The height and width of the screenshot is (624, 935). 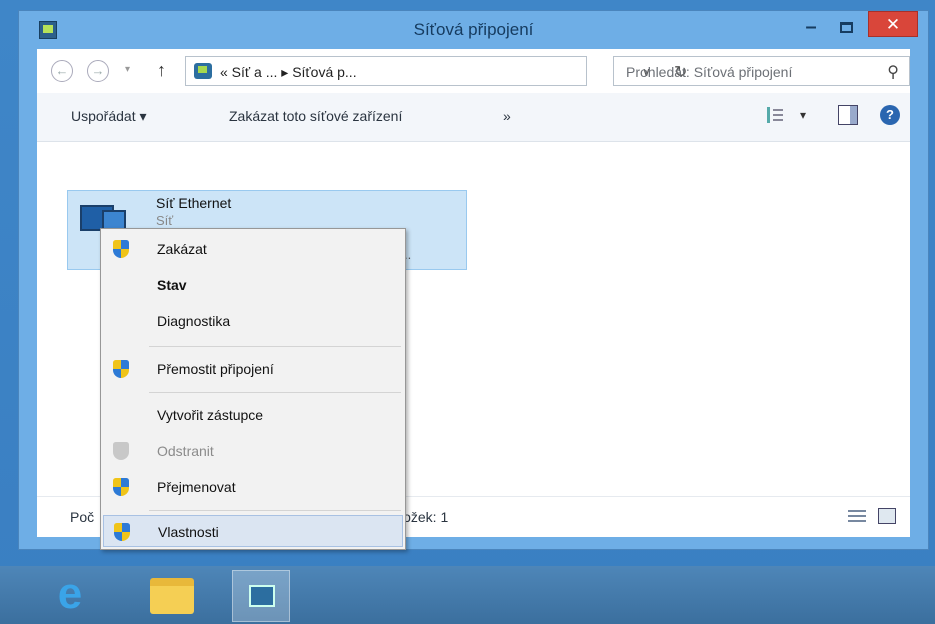 I want to click on file-explorer-icon, so click(x=172, y=596).